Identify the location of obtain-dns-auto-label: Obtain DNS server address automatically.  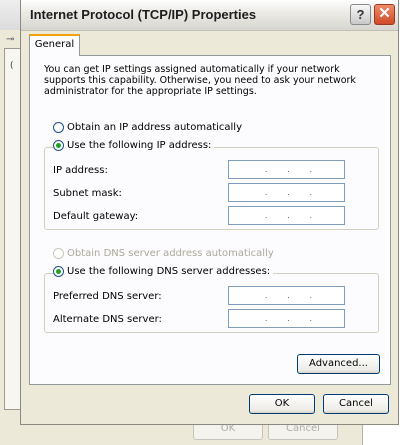
(170, 253).